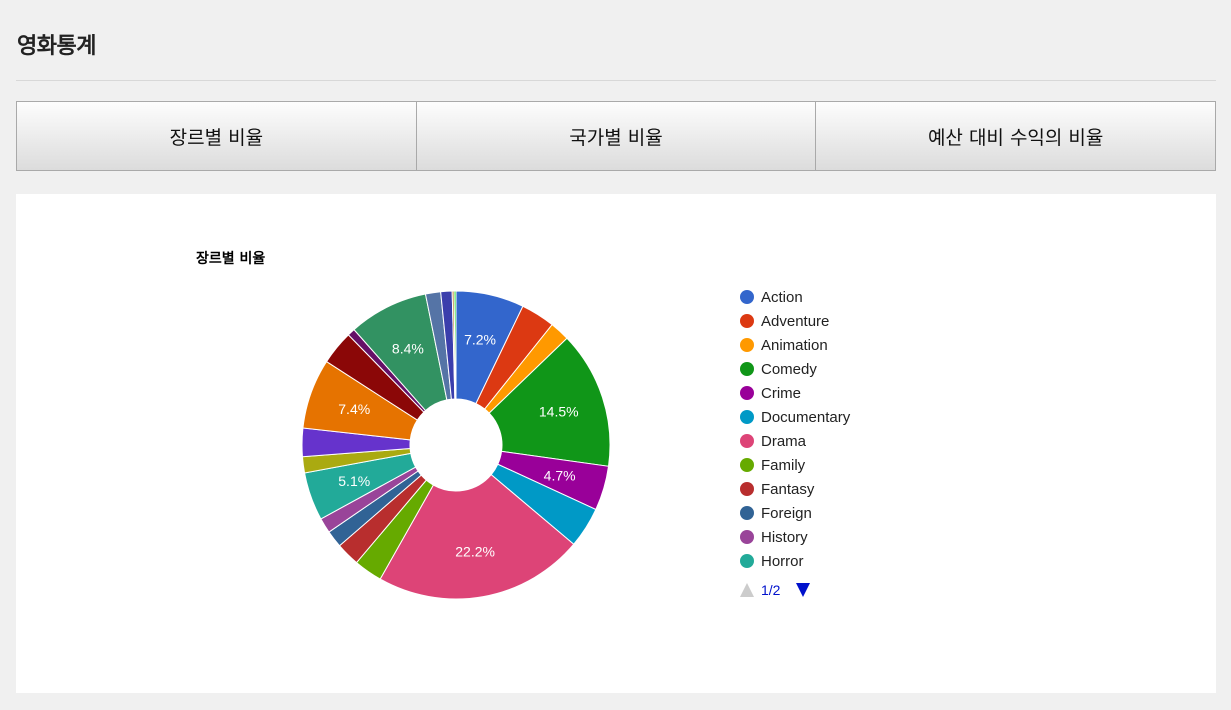 The height and width of the screenshot is (710, 1231). I want to click on legend-label: Fantasy, so click(788, 489).